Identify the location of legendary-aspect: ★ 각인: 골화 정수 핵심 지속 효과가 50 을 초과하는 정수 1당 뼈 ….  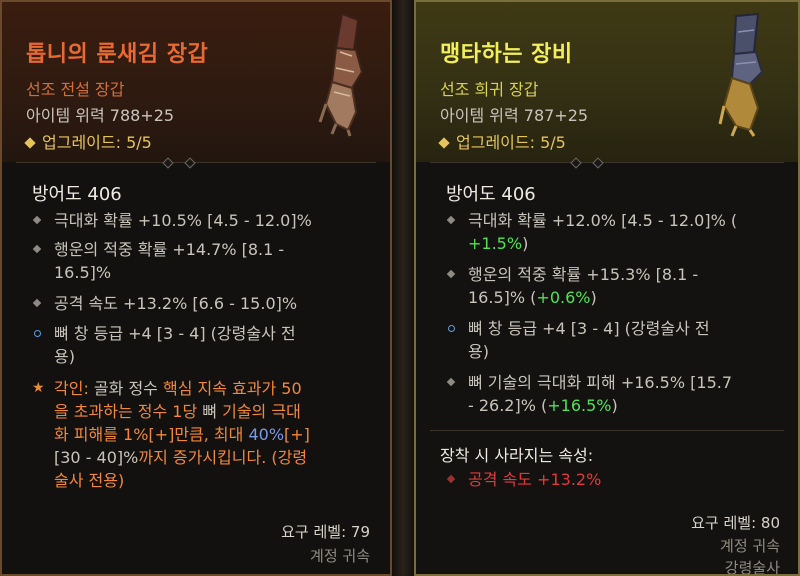
(171, 434).